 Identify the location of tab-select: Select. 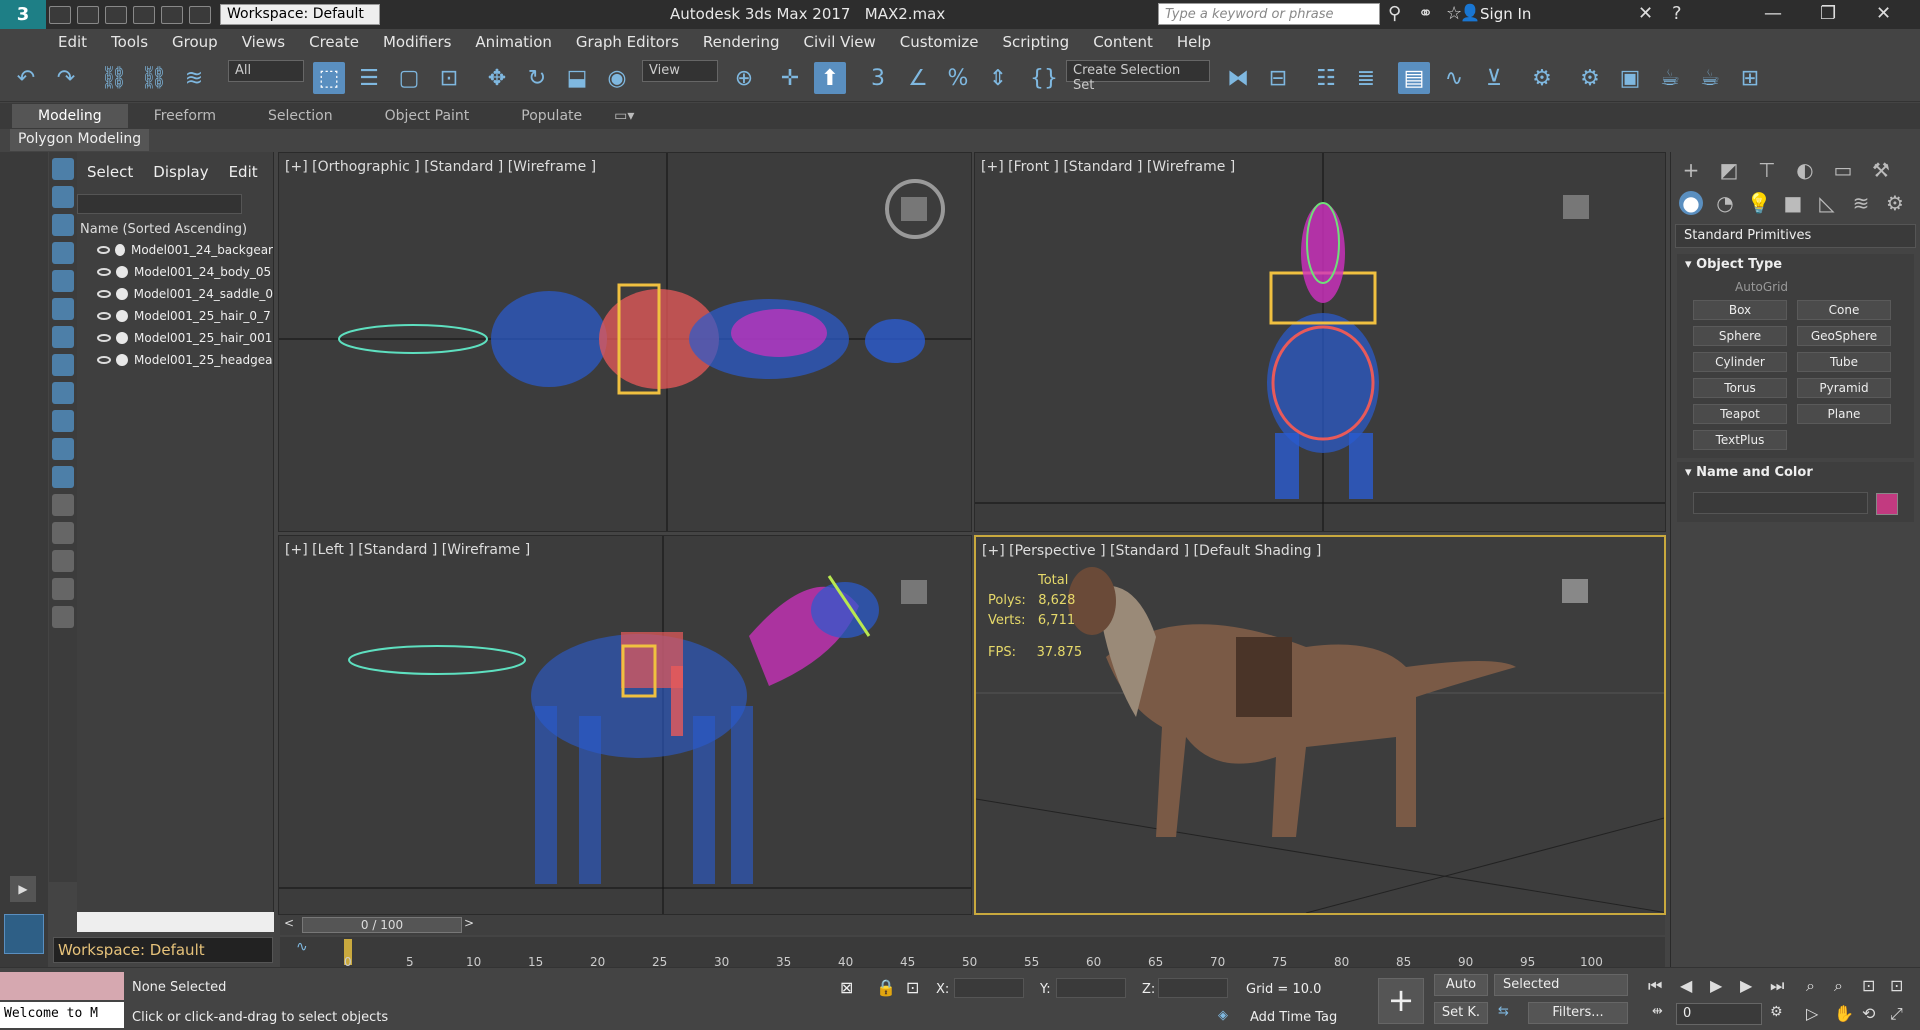
(110, 172).